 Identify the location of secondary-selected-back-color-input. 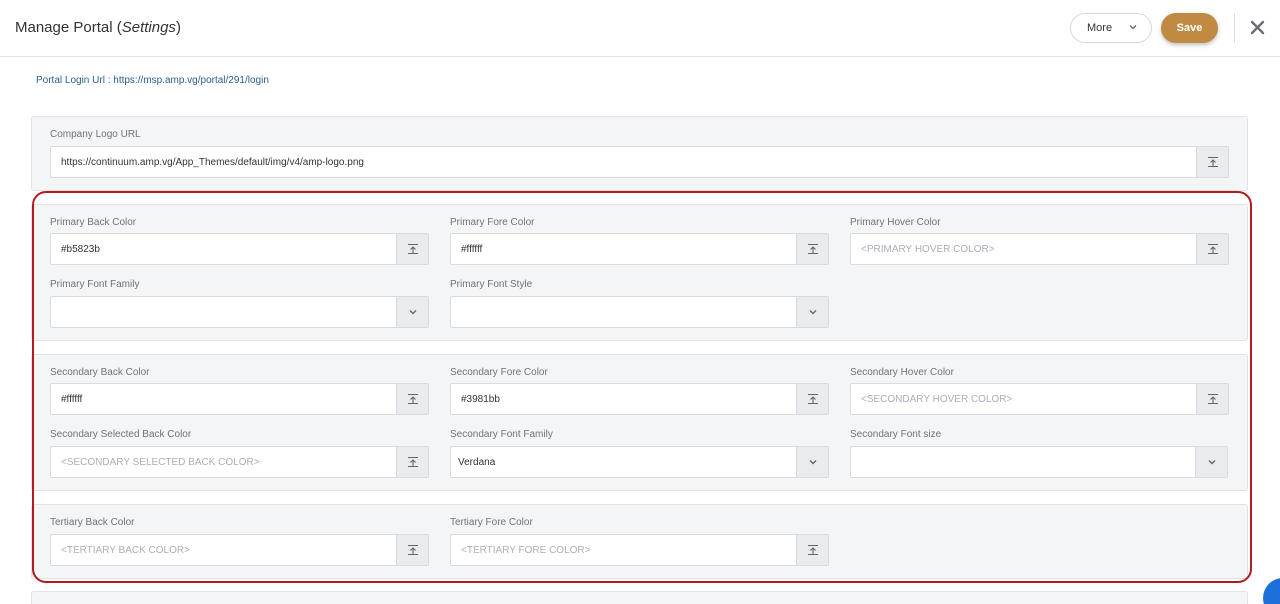
(223, 462).